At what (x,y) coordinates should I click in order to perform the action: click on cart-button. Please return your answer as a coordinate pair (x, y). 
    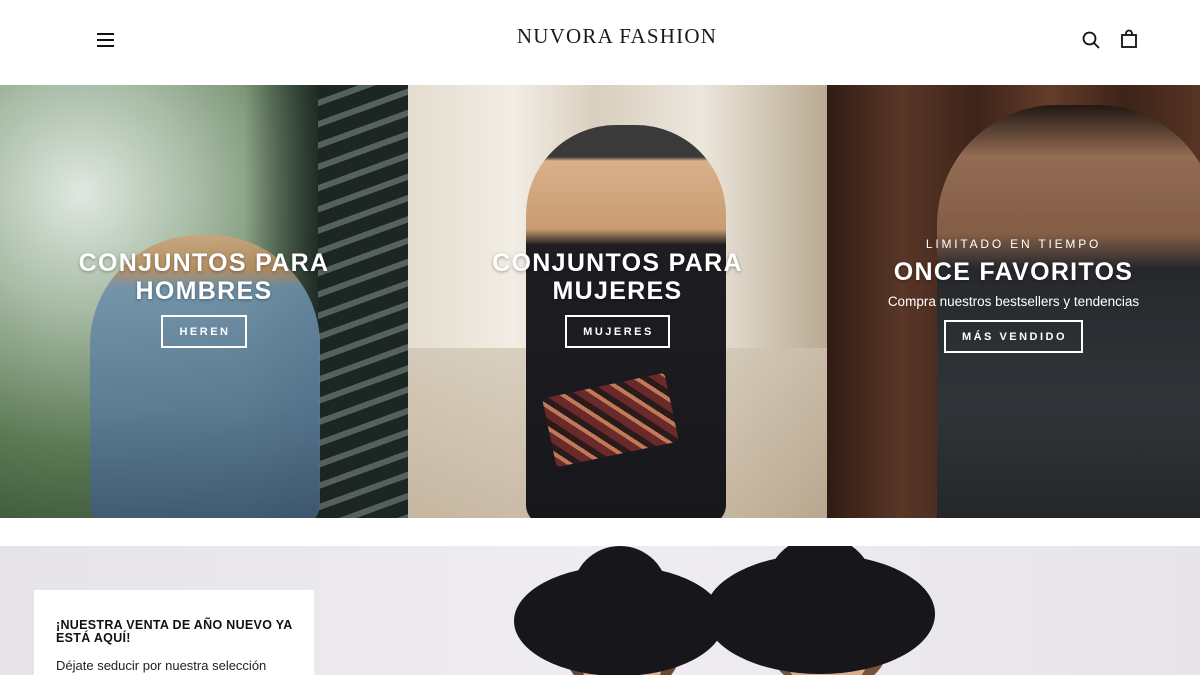
    Looking at the image, I should click on (1129, 40).